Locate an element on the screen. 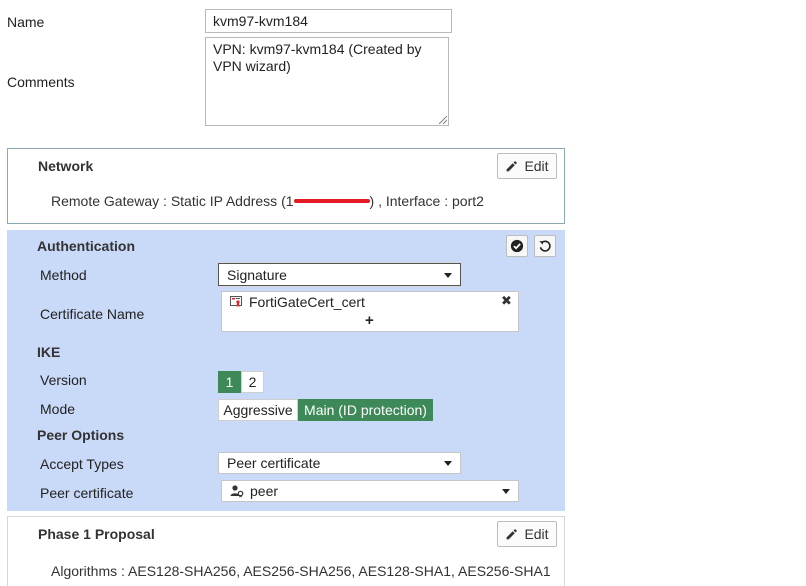 The image size is (806, 586). accept-types-value: Peer certificate is located at coordinates (274, 463).